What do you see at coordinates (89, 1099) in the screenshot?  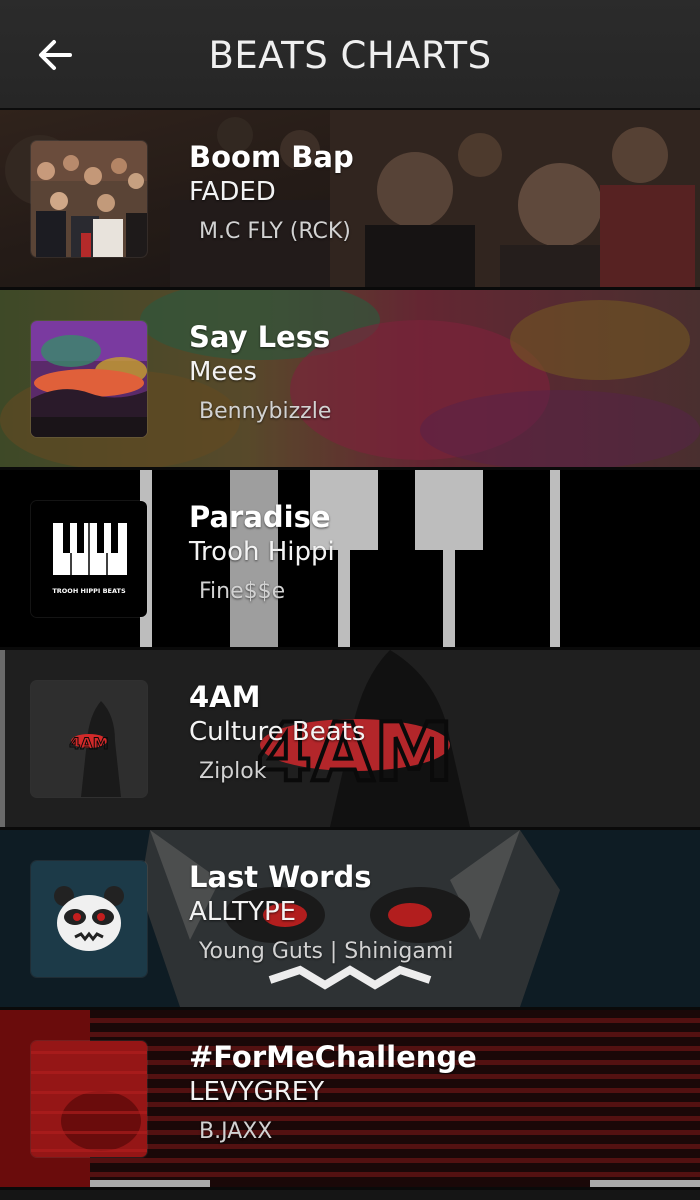 I see `red-glitch-cover` at bounding box center [89, 1099].